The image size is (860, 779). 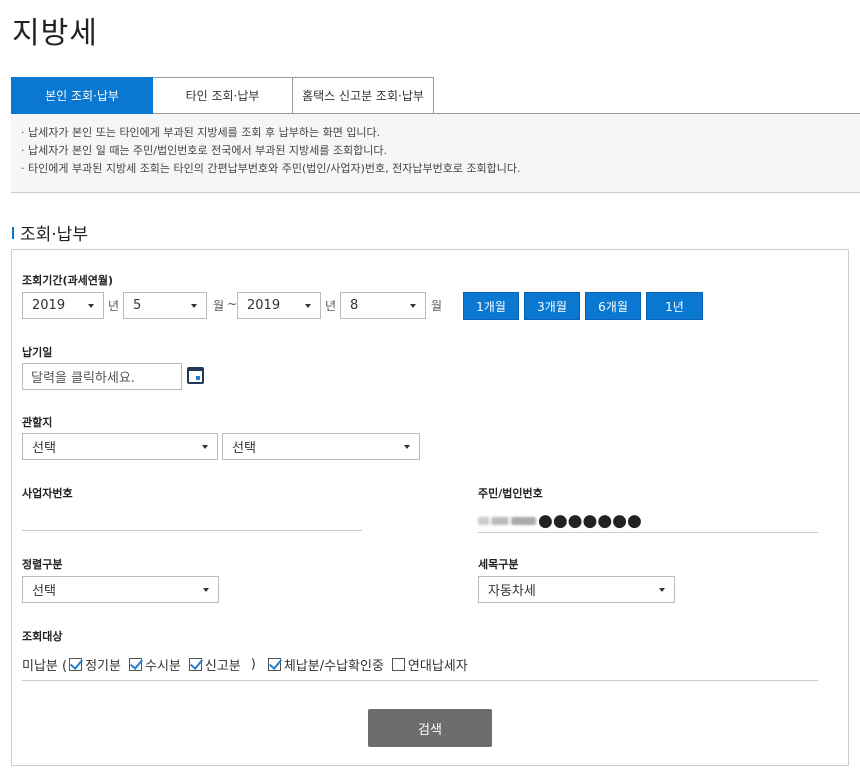 I want to click on unpaid-suffix: ), so click(x=253, y=664).